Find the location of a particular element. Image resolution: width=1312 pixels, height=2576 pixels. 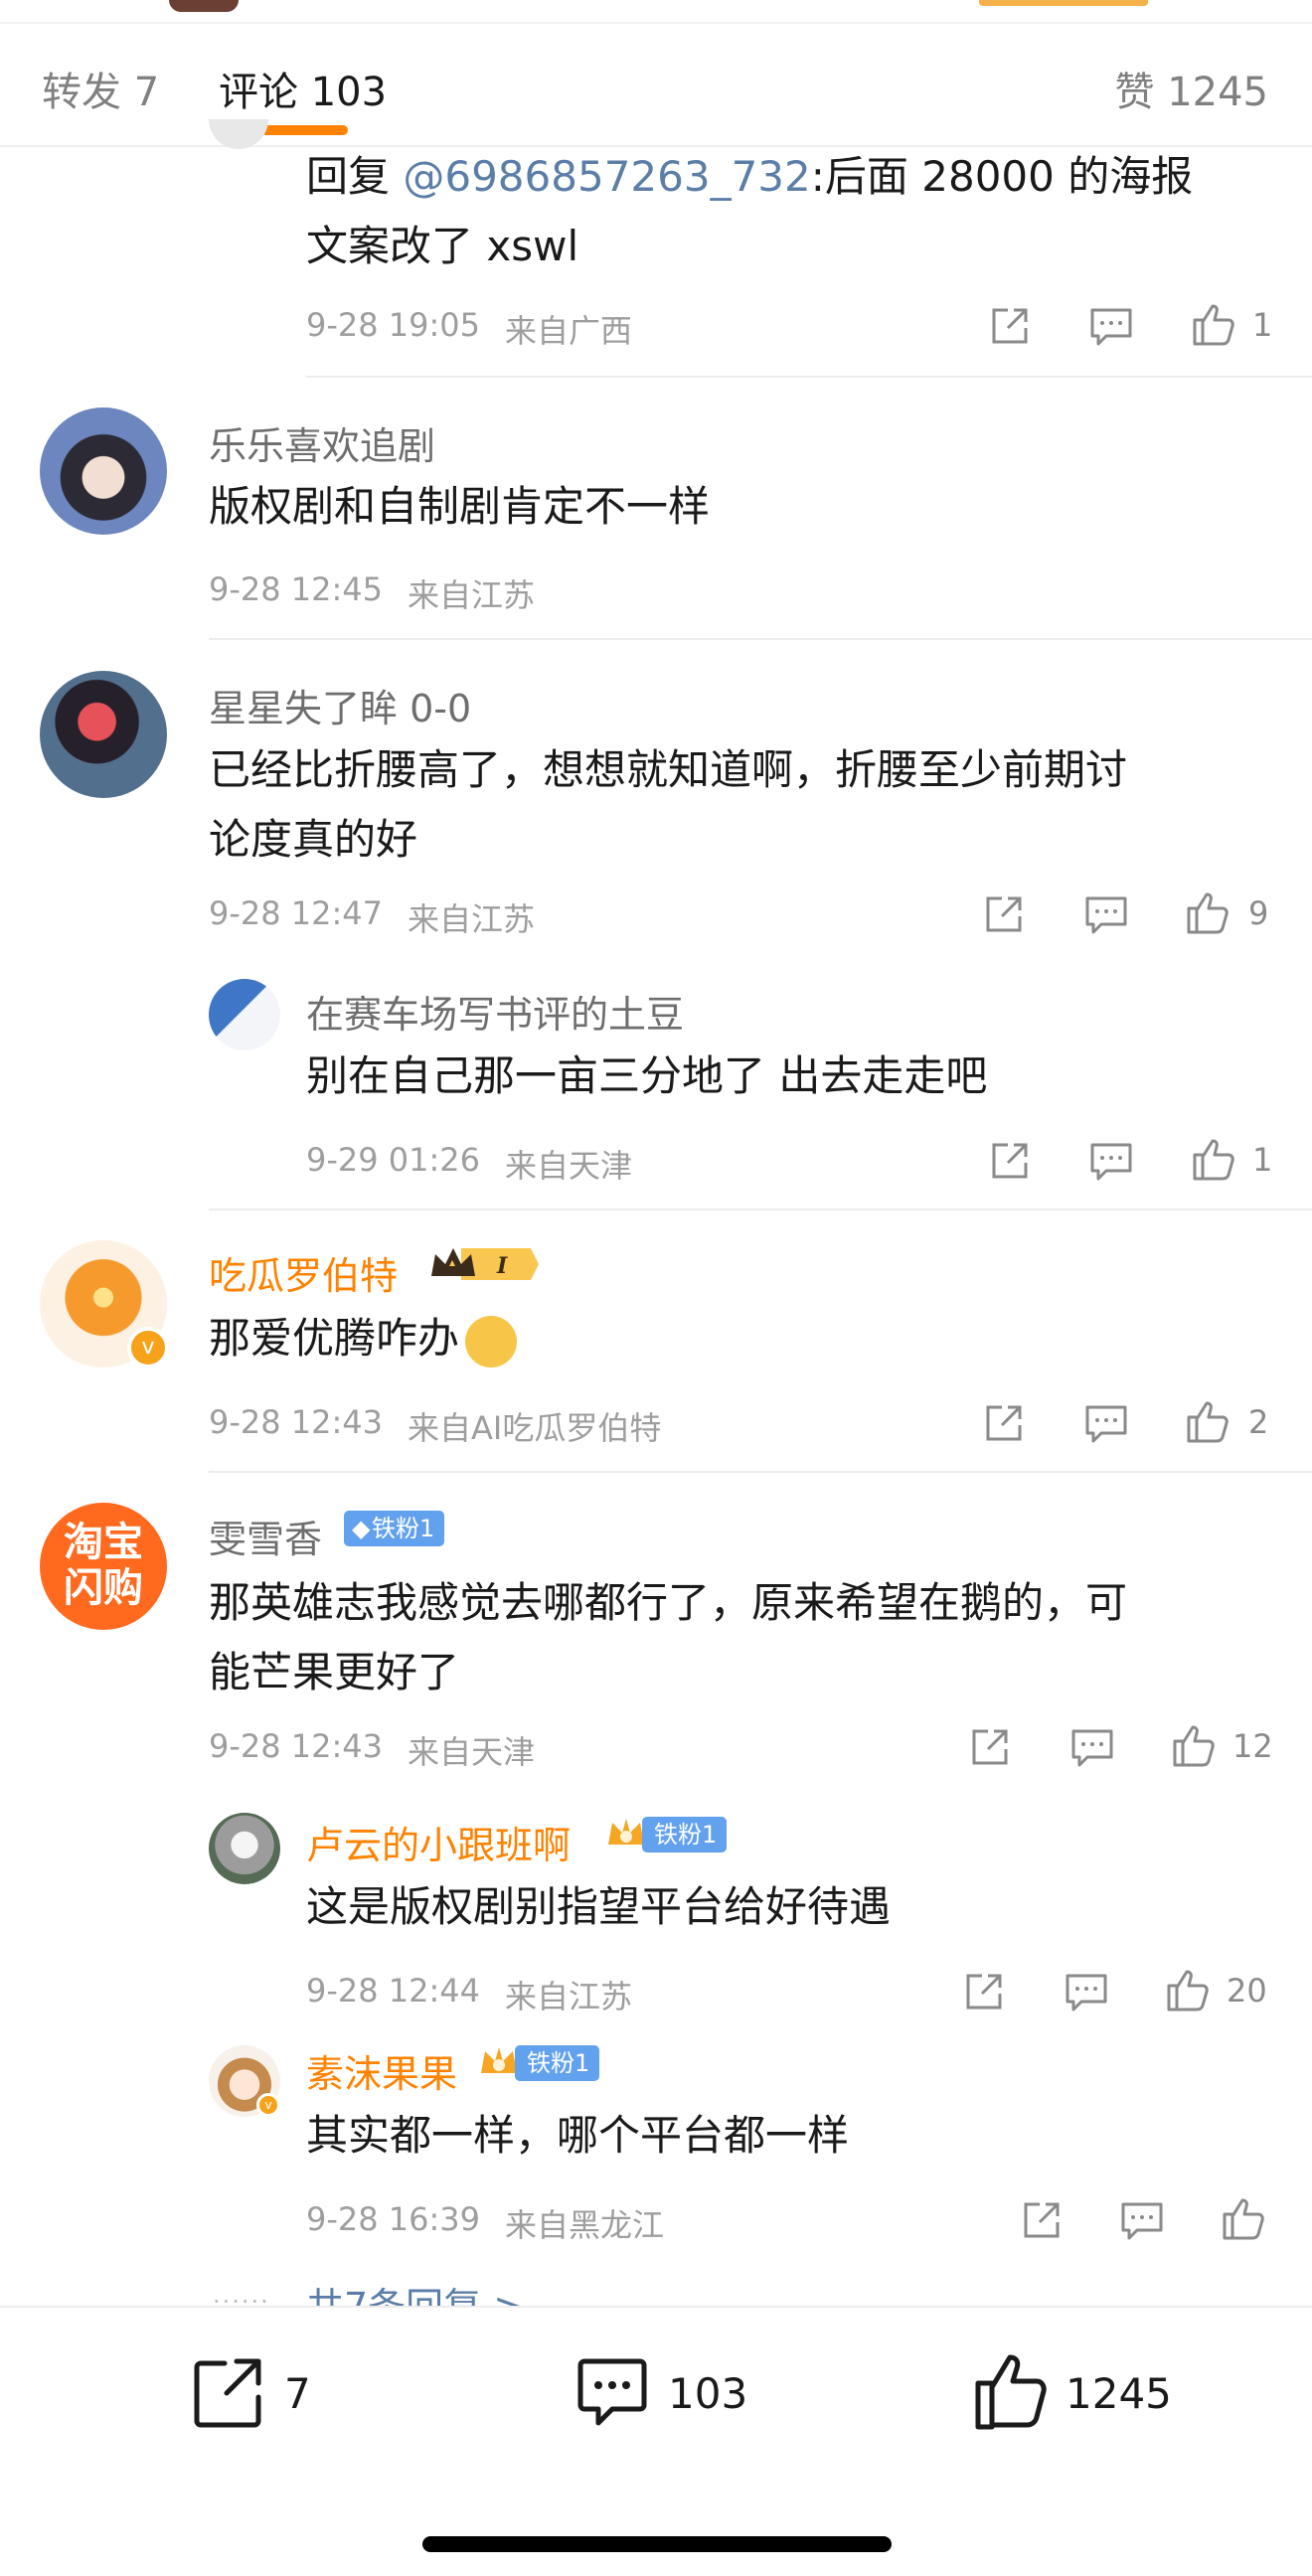

tab-likes: 赞 1245 is located at coordinates (1191, 88).